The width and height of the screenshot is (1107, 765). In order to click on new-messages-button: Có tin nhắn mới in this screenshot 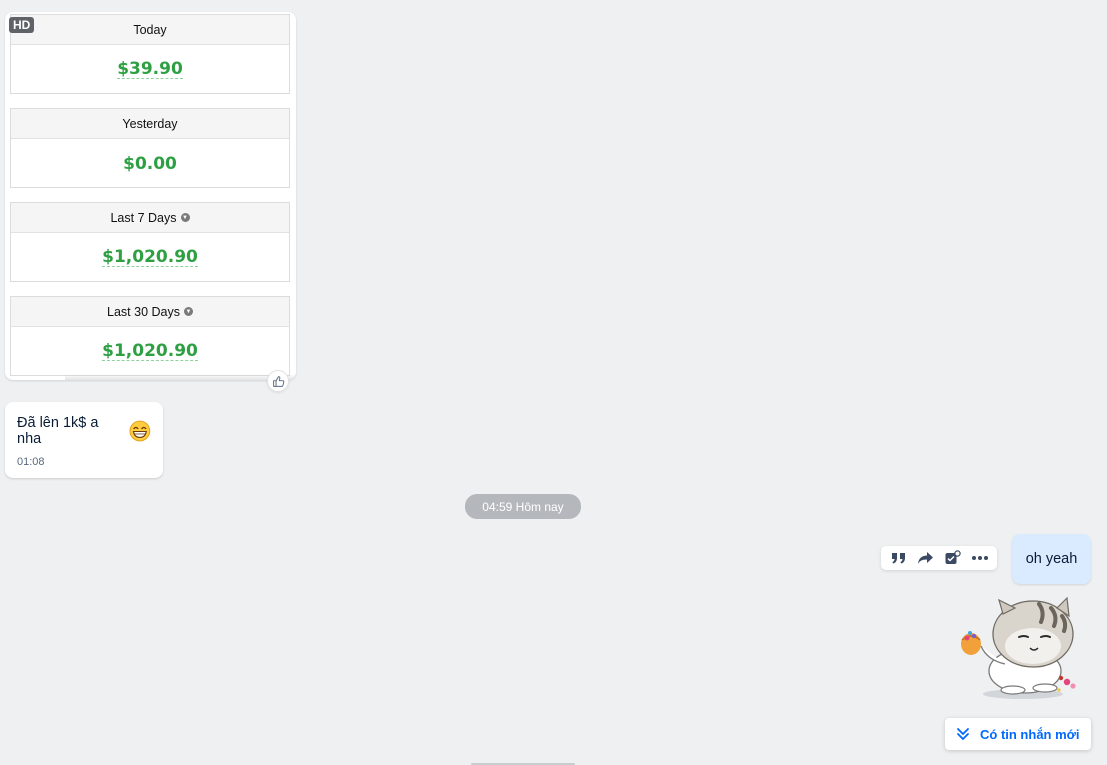, I will do `click(1018, 734)`.